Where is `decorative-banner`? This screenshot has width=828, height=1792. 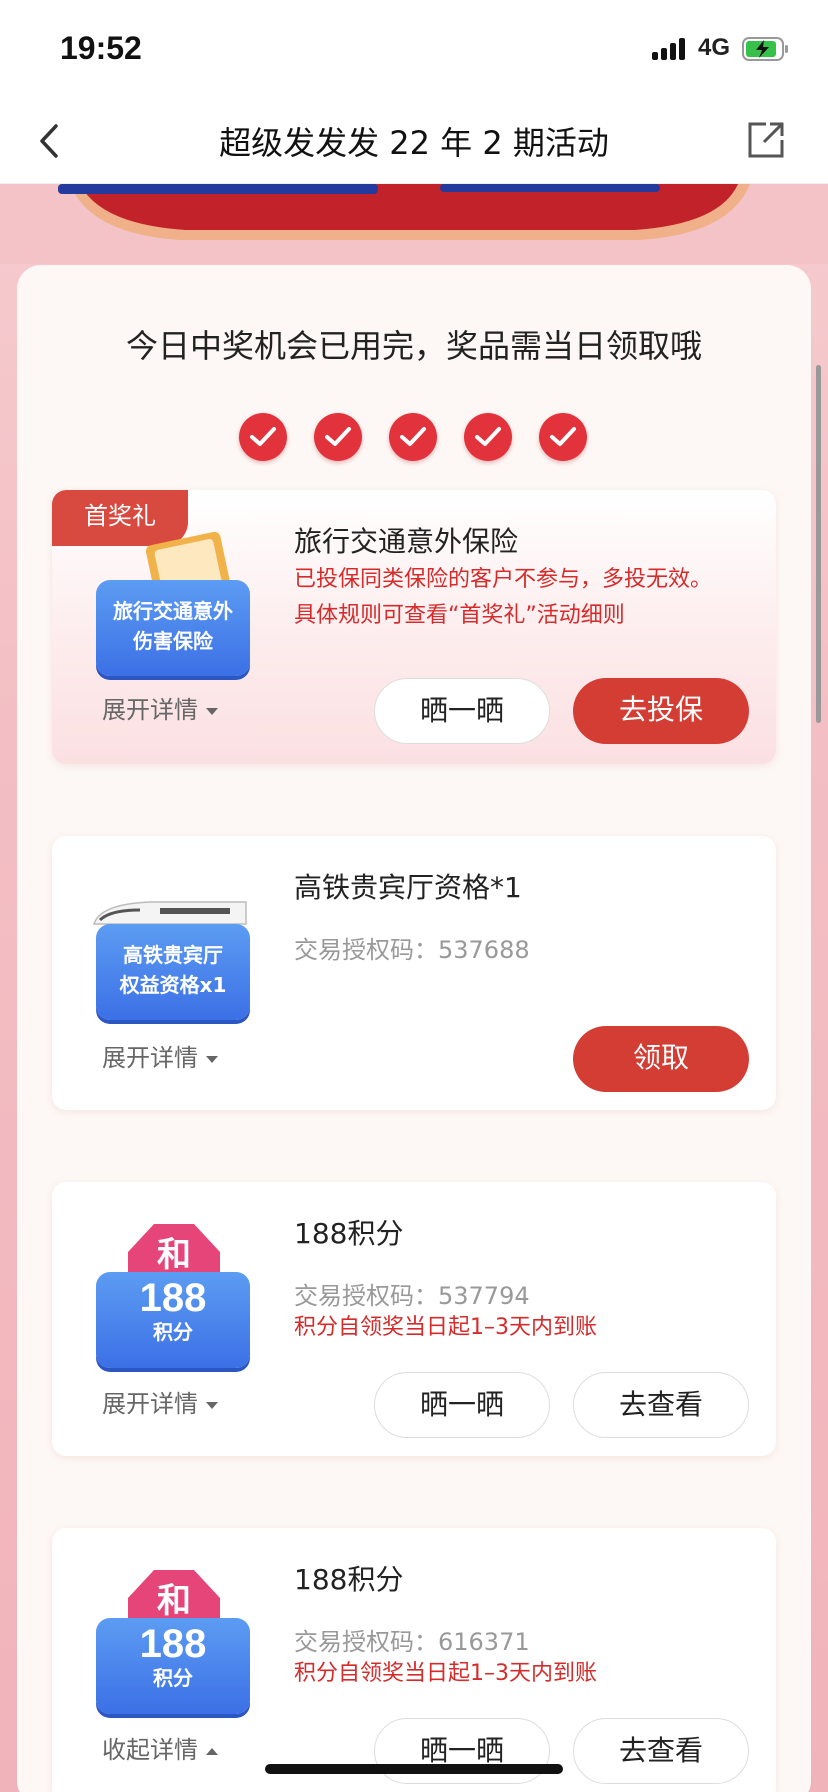 decorative-banner is located at coordinates (414, 224).